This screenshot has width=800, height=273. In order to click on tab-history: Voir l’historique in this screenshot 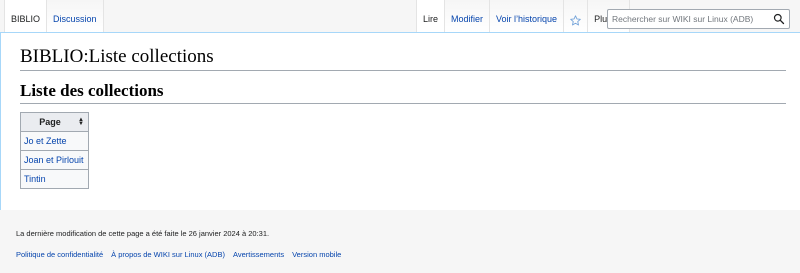, I will do `click(527, 16)`.